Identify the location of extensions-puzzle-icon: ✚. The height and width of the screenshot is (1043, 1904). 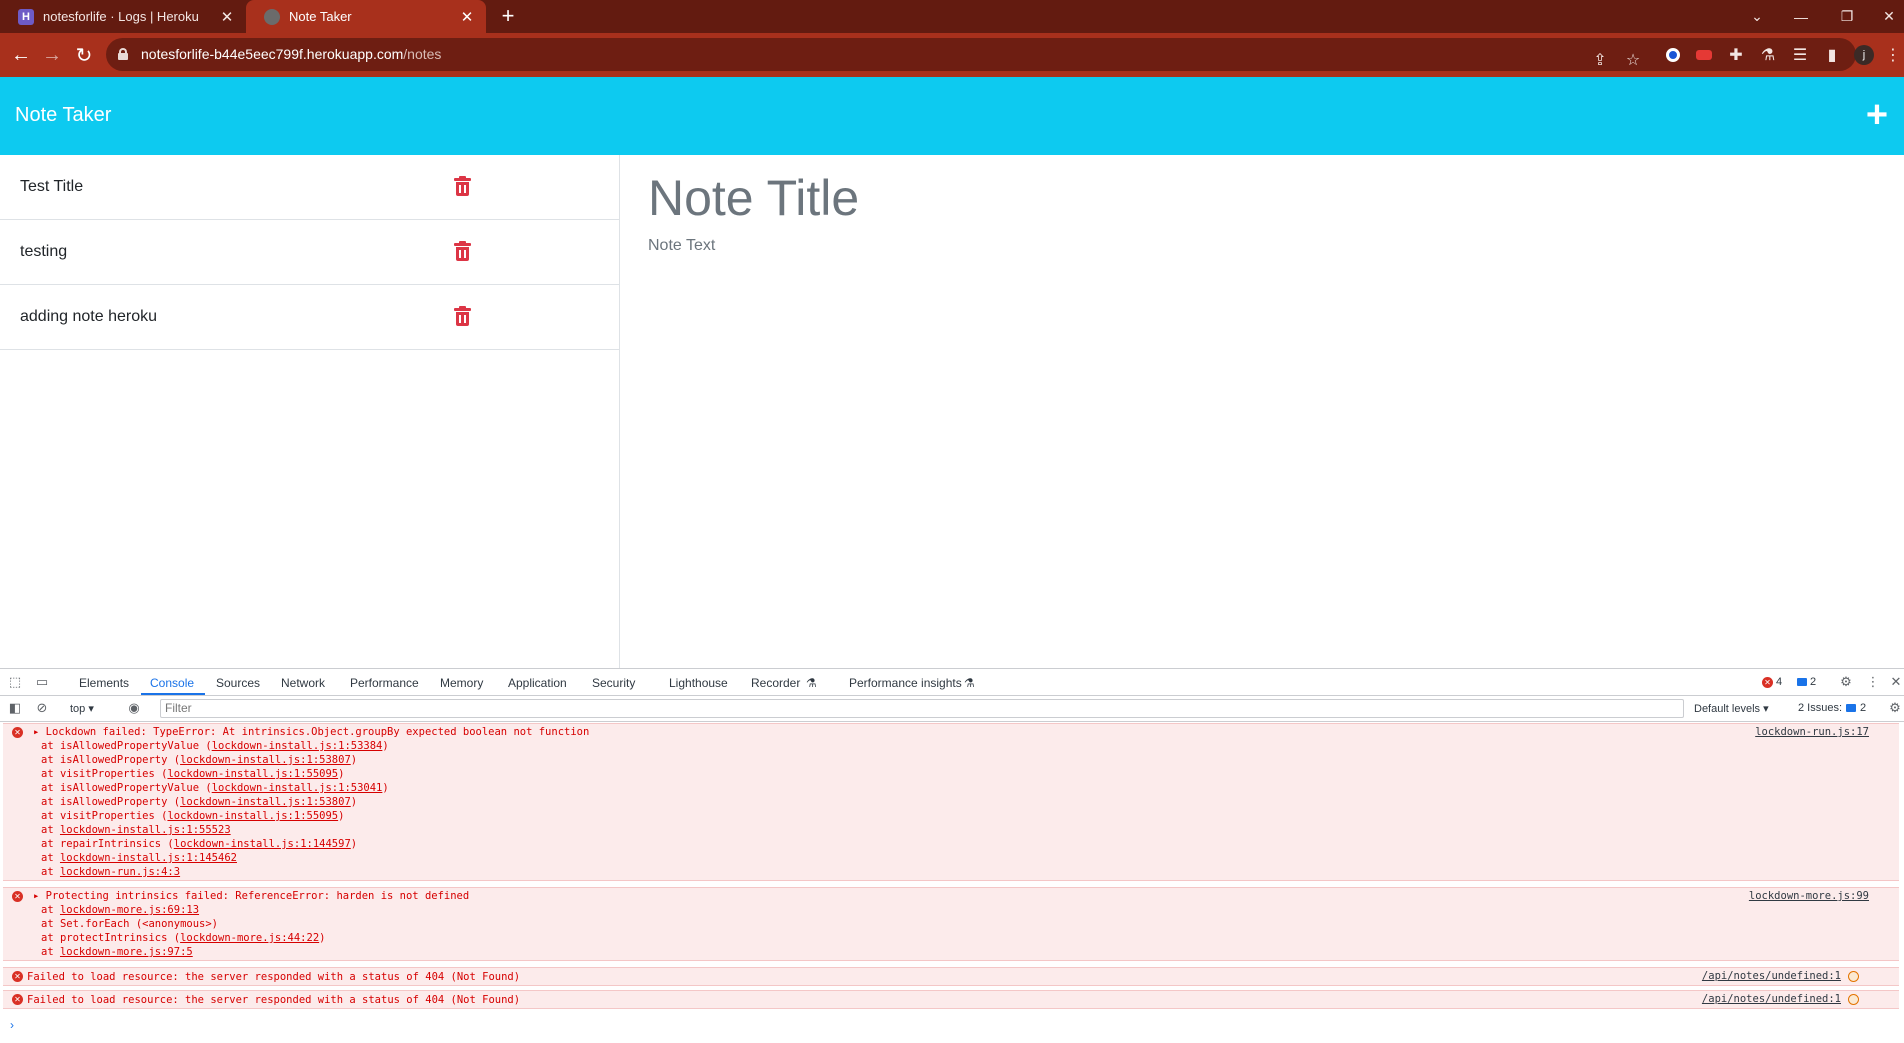
(1736, 55).